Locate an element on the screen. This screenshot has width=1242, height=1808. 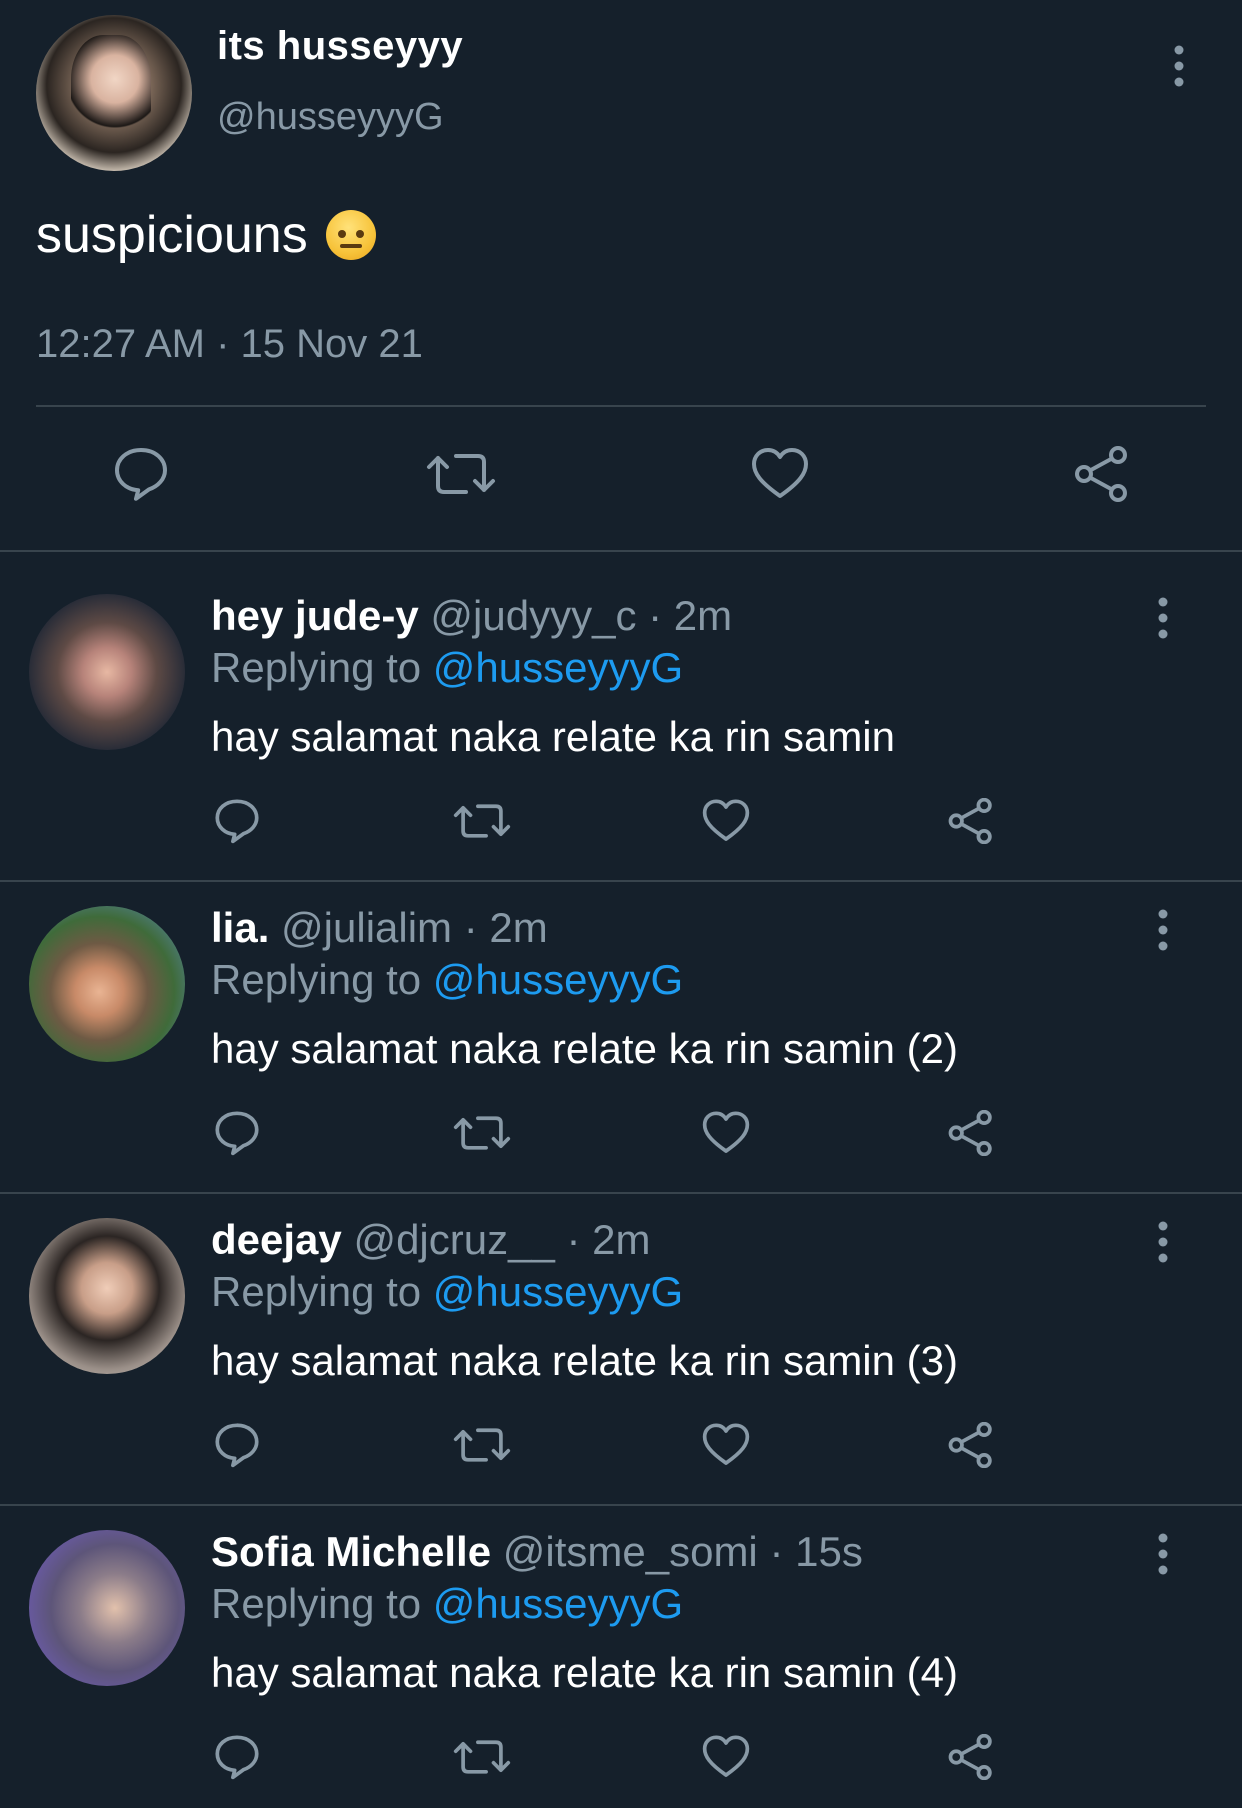
author-name: its husseyyy is located at coordinates (340, 46).